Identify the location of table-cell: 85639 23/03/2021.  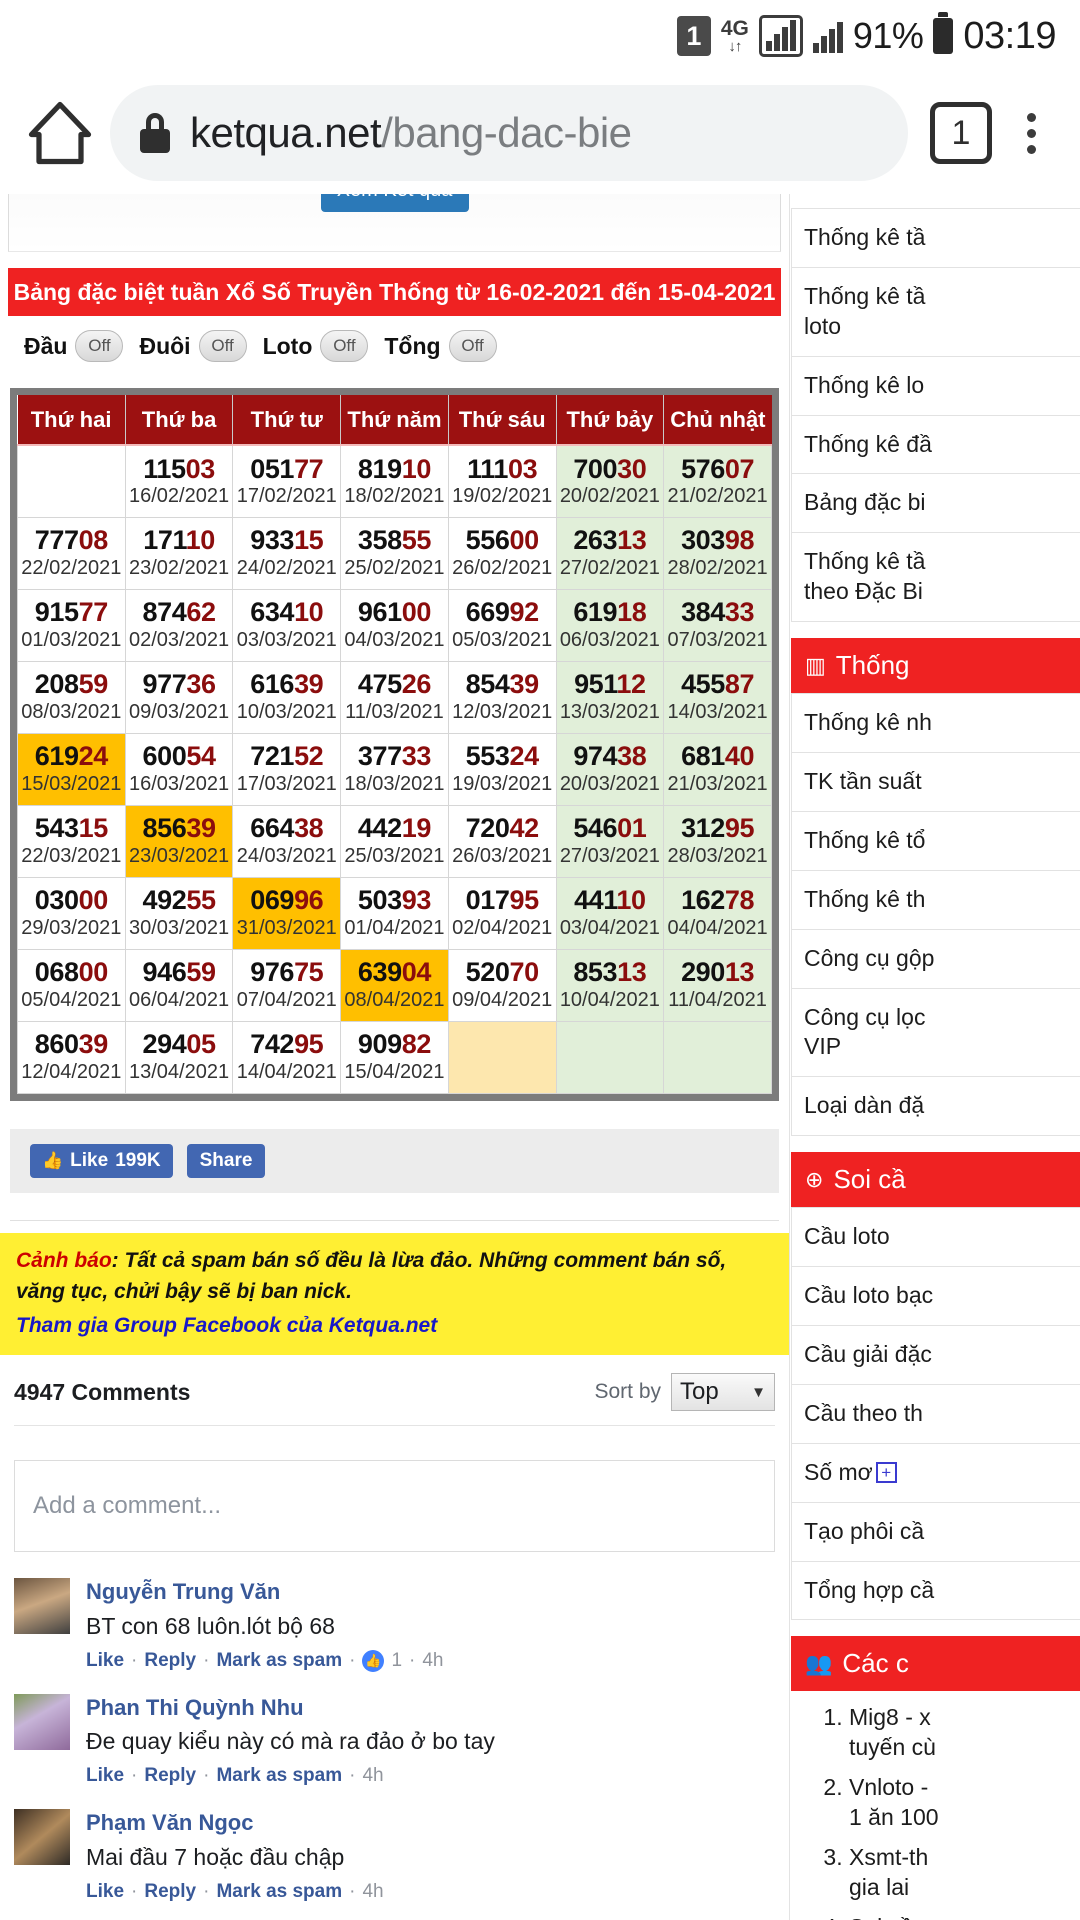
(179, 841).